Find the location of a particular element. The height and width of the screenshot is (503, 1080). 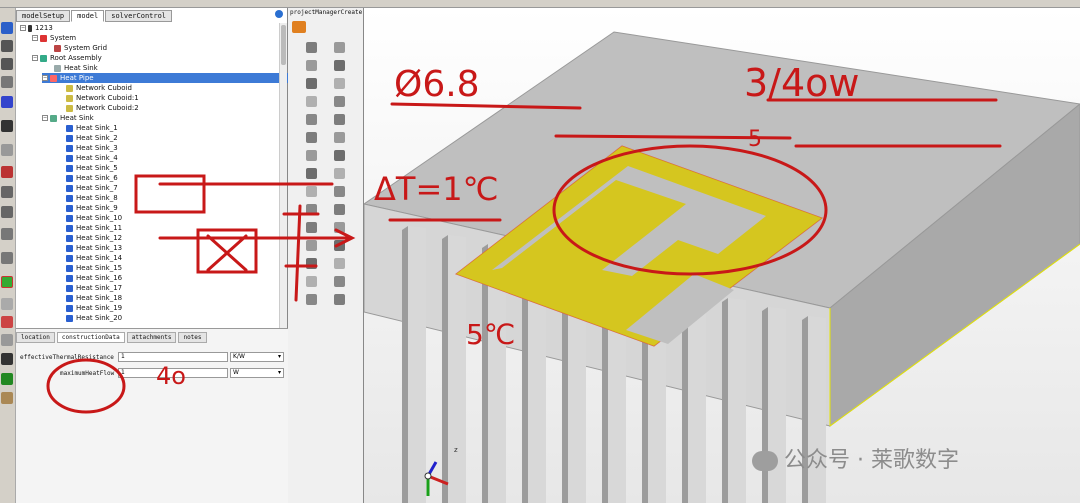

tab-model: model is located at coordinates (88, 16).